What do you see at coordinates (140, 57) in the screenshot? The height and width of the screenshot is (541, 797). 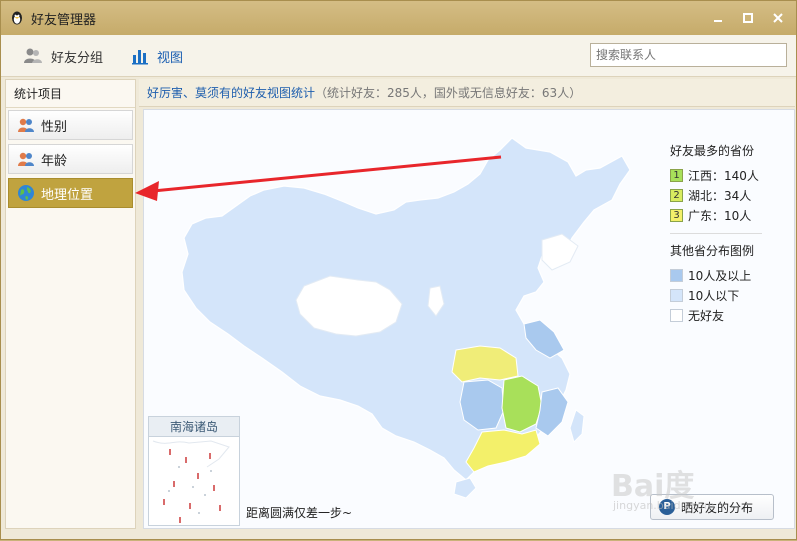 I see `bar-chart-icon` at bounding box center [140, 57].